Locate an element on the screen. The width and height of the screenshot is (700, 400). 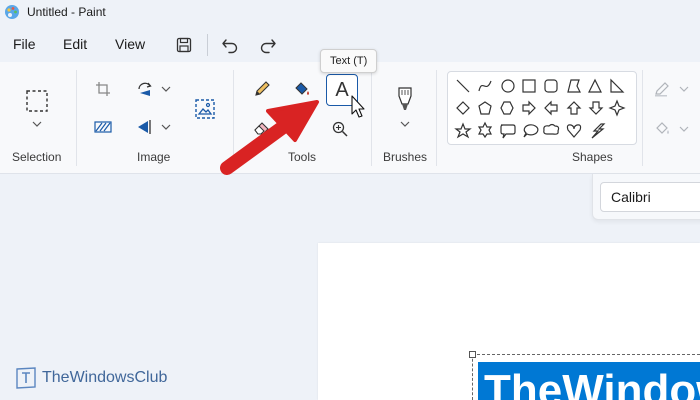
magnifier-button is located at coordinates (340, 129).